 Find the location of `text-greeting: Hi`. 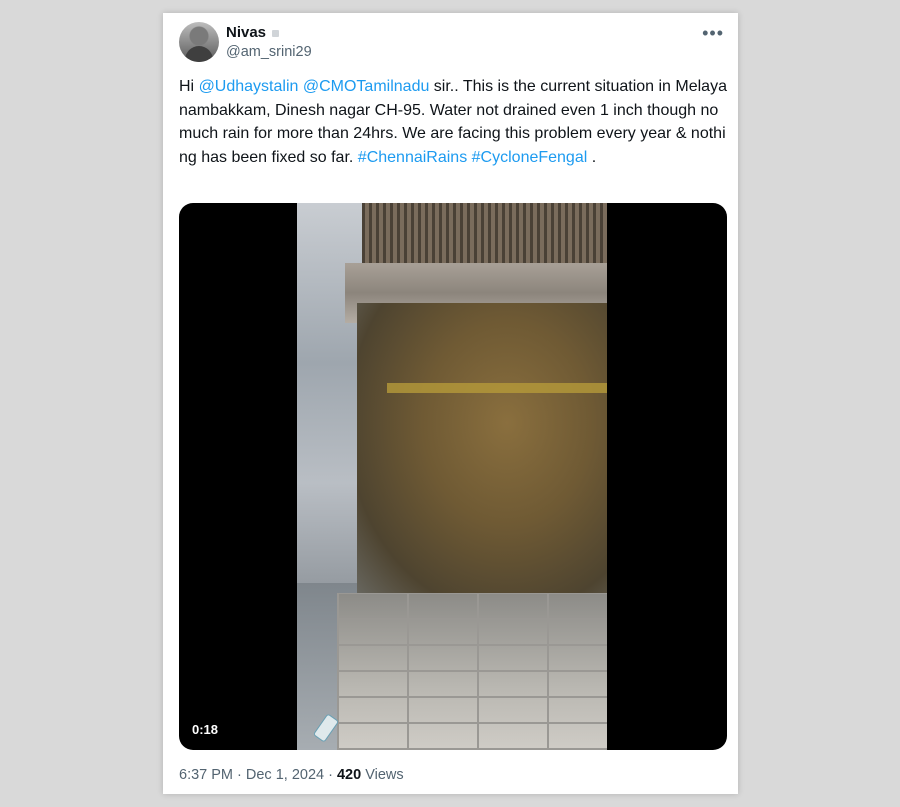

text-greeting: Hi is located at coordinates (189, 86).